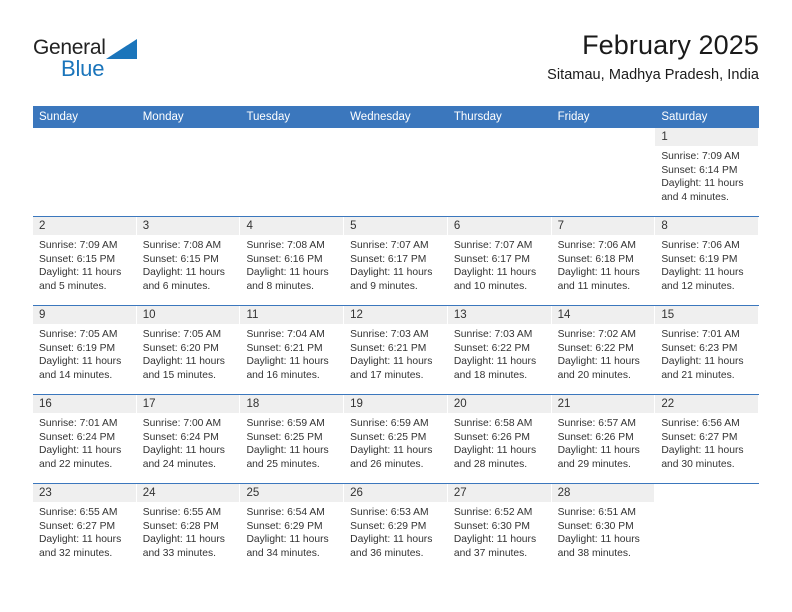  Describe the element at coordinates (45, 493) in the screenshot. I see `day-number: 23` at that location.